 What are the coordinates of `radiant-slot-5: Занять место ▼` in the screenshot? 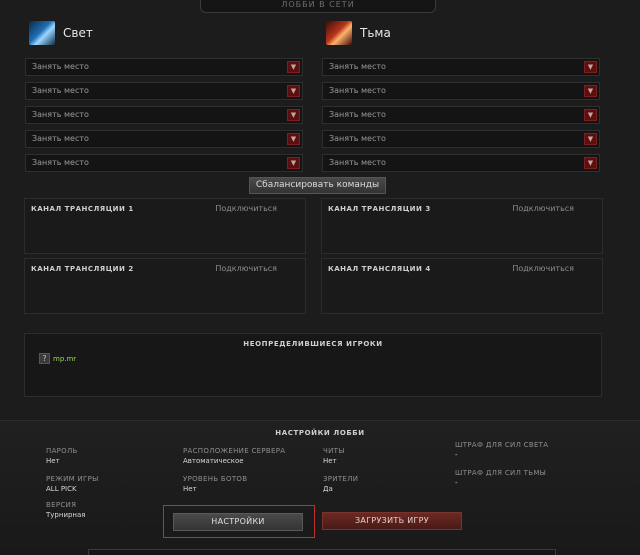 It's located at (164, 163).